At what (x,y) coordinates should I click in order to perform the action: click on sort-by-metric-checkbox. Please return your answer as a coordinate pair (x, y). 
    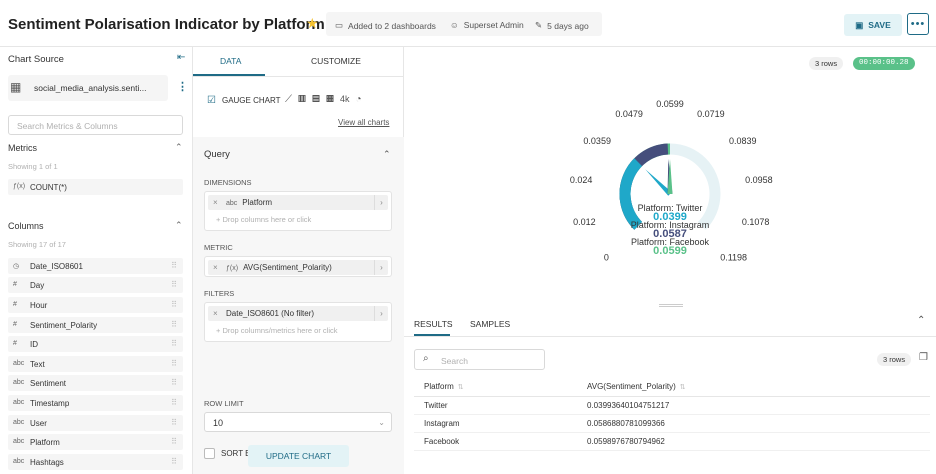
    Looking at the image, I should click on (209, 453).